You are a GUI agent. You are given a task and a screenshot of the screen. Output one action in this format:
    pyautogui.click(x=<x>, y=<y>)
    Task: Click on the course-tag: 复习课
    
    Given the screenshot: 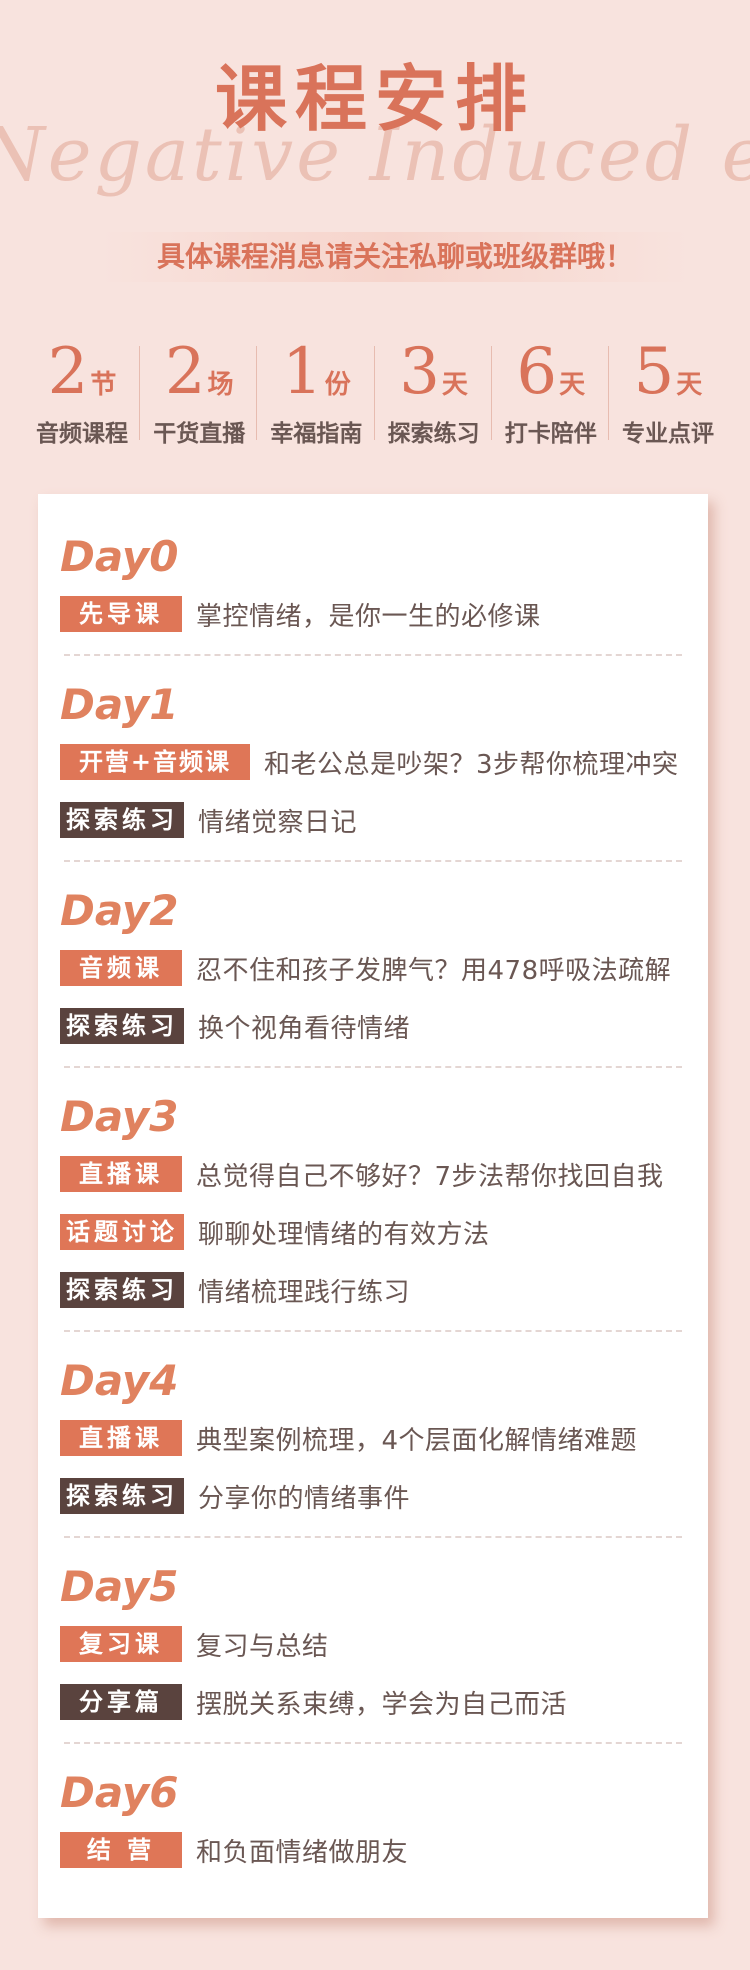 What is the action you would take?
    pyautogui.click(x=121, y=1644)
    